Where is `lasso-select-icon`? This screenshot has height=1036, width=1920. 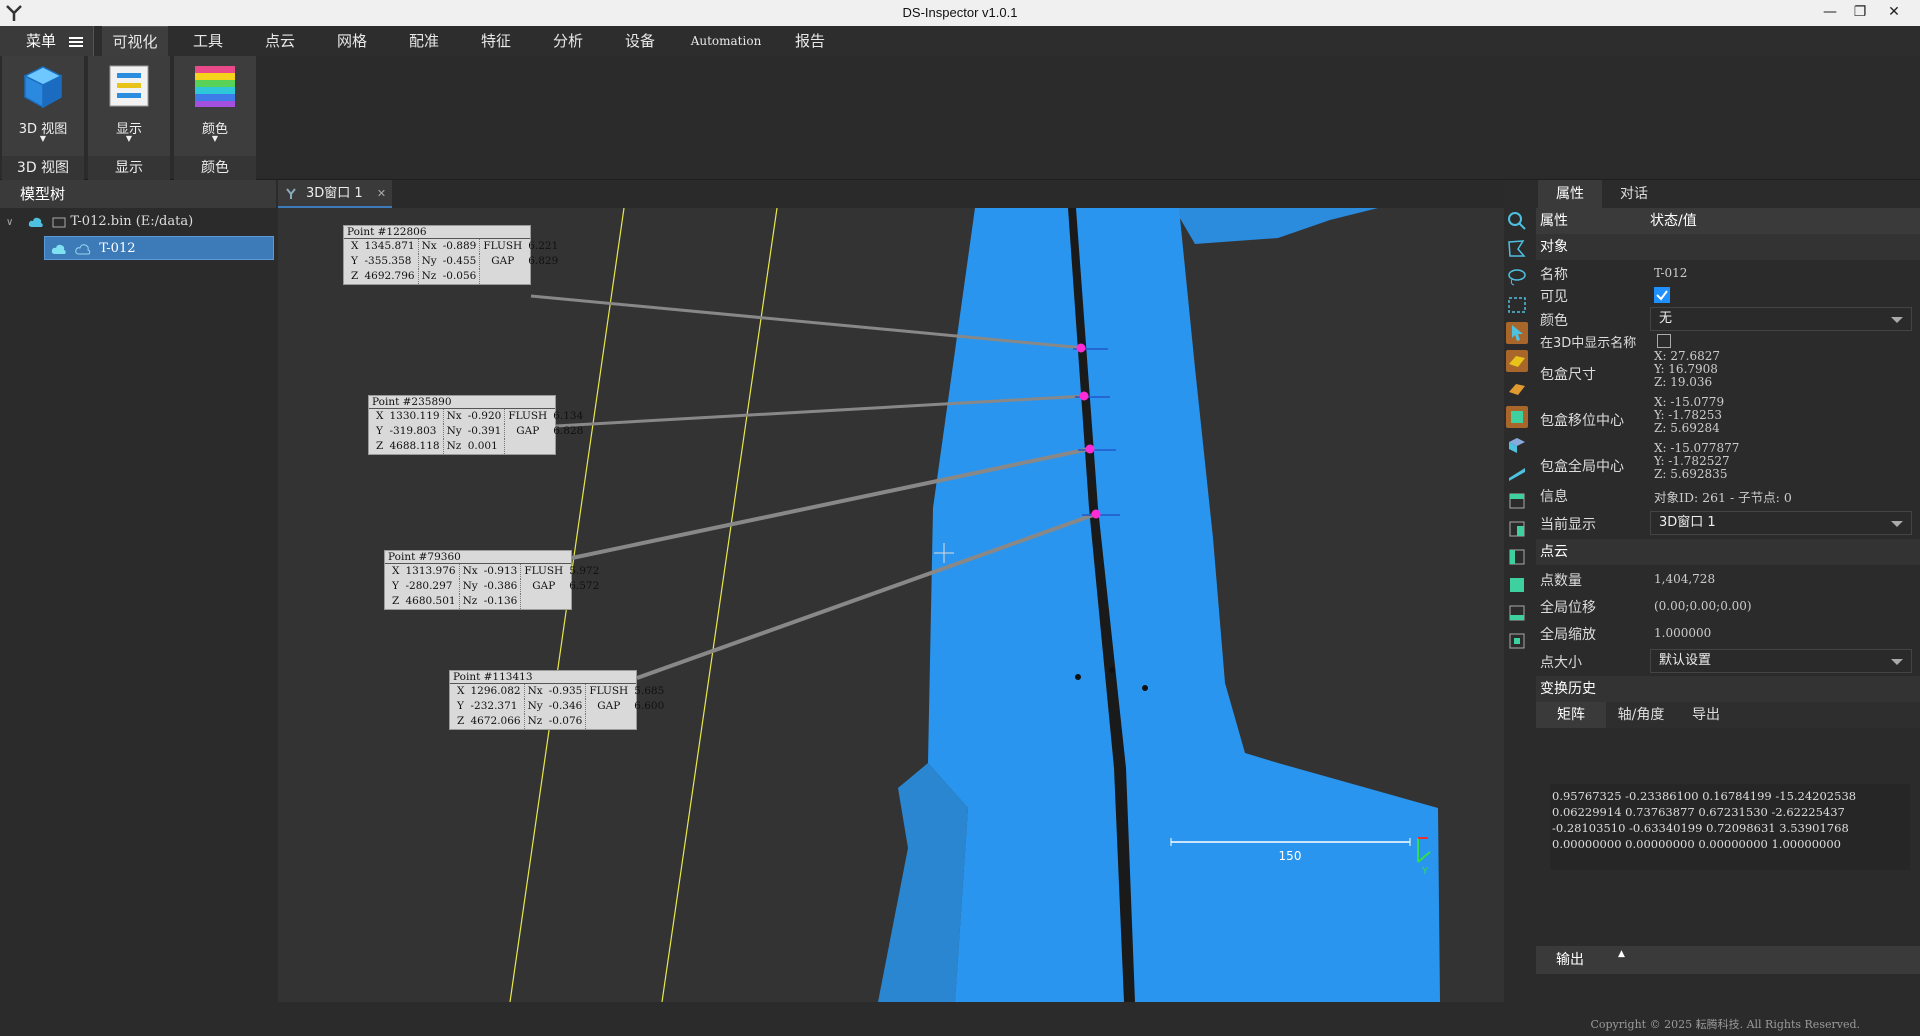 lasso-select-icon is located at coordinates (1517, 277).